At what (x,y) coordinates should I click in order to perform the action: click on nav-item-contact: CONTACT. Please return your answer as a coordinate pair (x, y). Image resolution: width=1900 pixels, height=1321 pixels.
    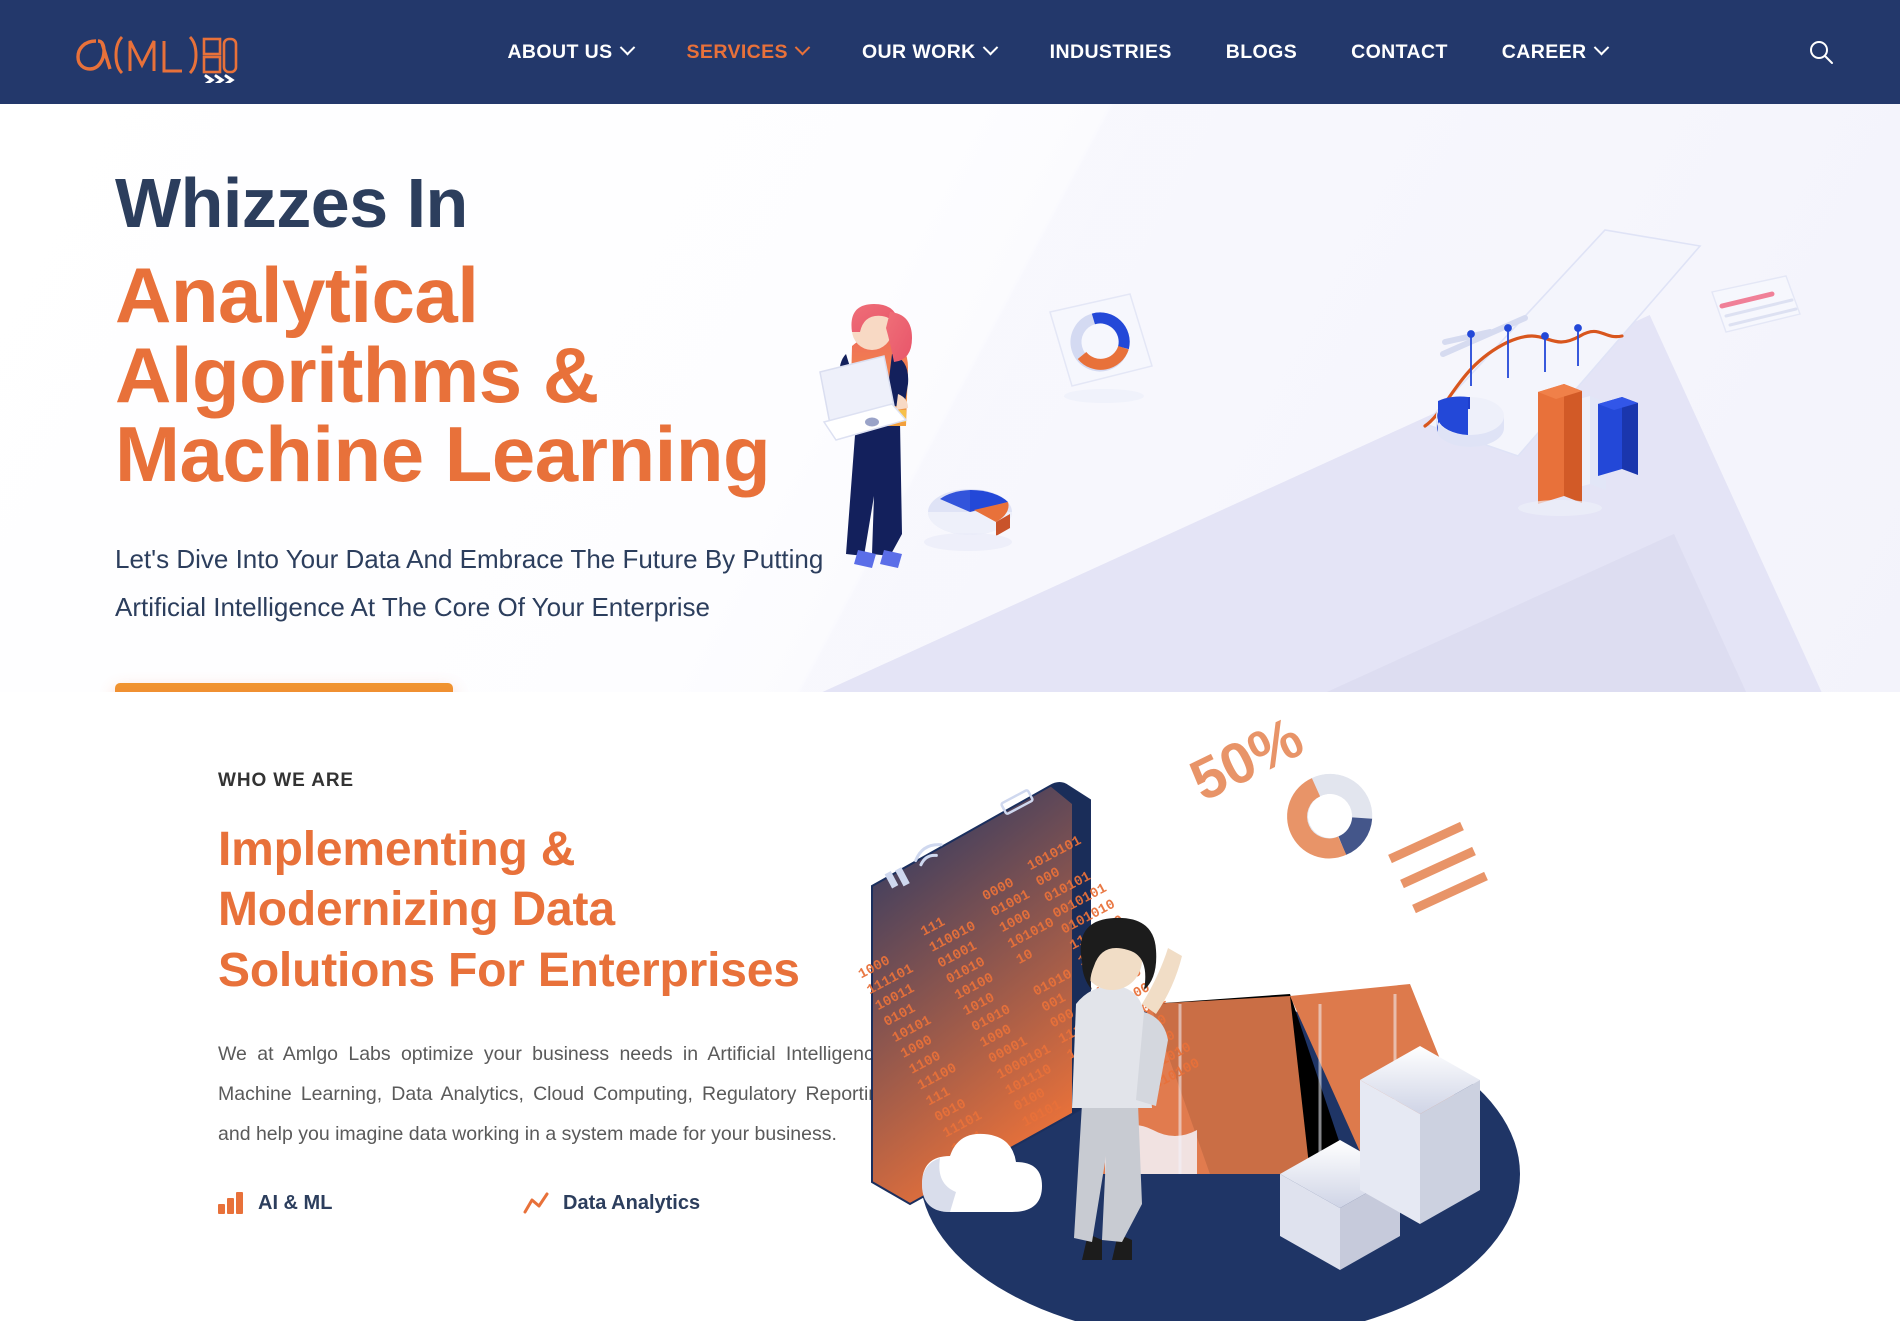
    Looking at the image, I should click on (1399, 52).